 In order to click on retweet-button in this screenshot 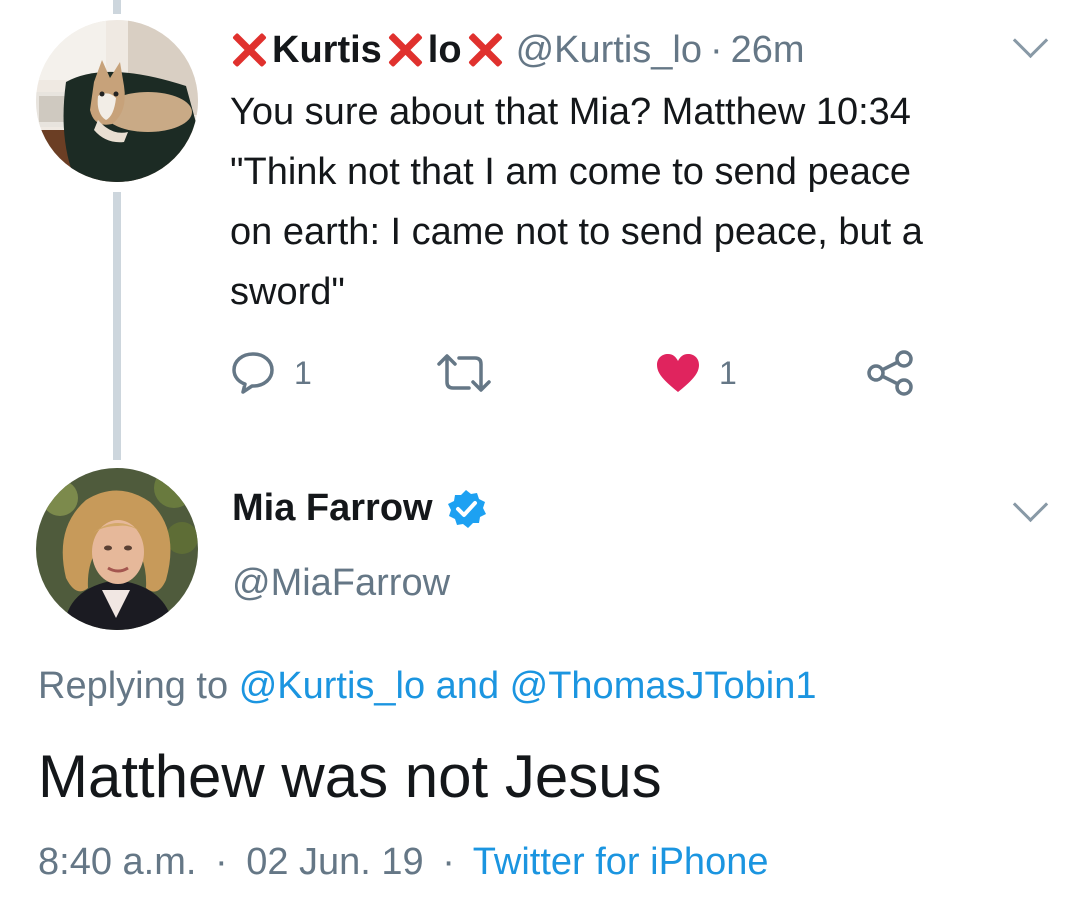, I will do `click(473, 373)`.